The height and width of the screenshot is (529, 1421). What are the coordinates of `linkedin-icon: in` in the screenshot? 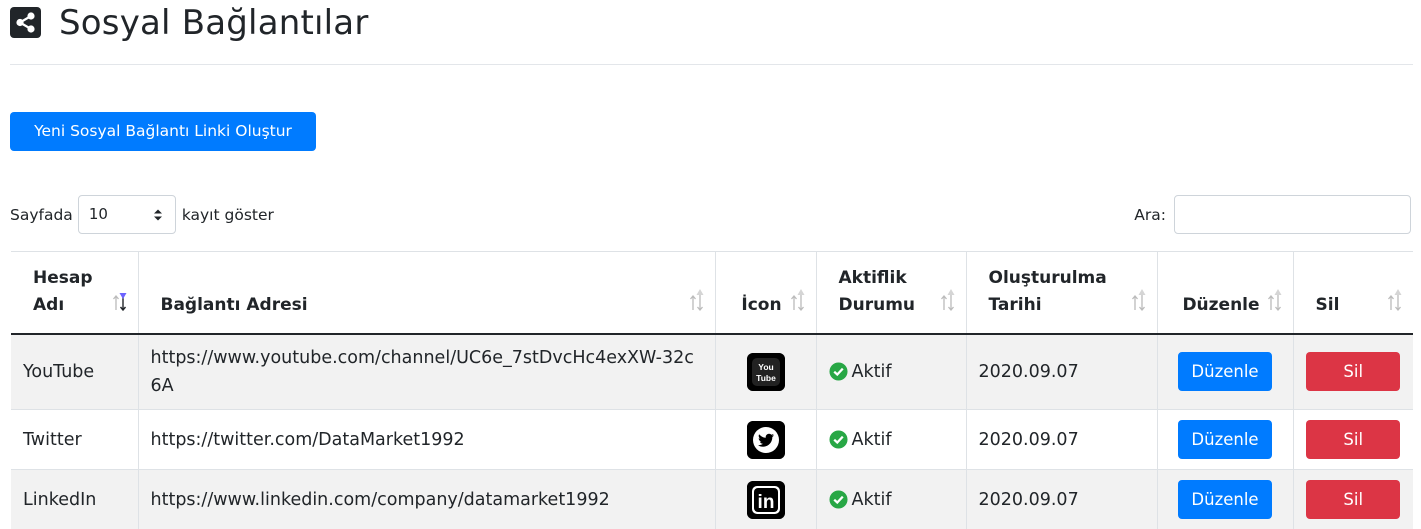 It's located at (765, 499).